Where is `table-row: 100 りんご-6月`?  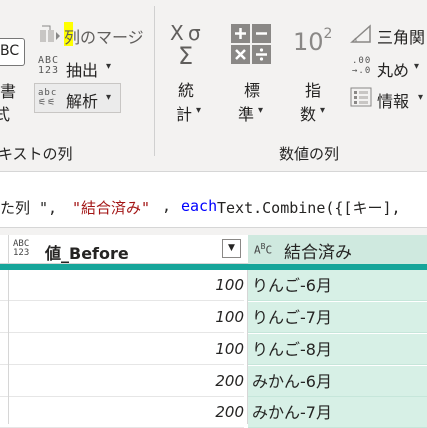 table-row: 100 りんご-6月 is located at coordinates (213, 285).